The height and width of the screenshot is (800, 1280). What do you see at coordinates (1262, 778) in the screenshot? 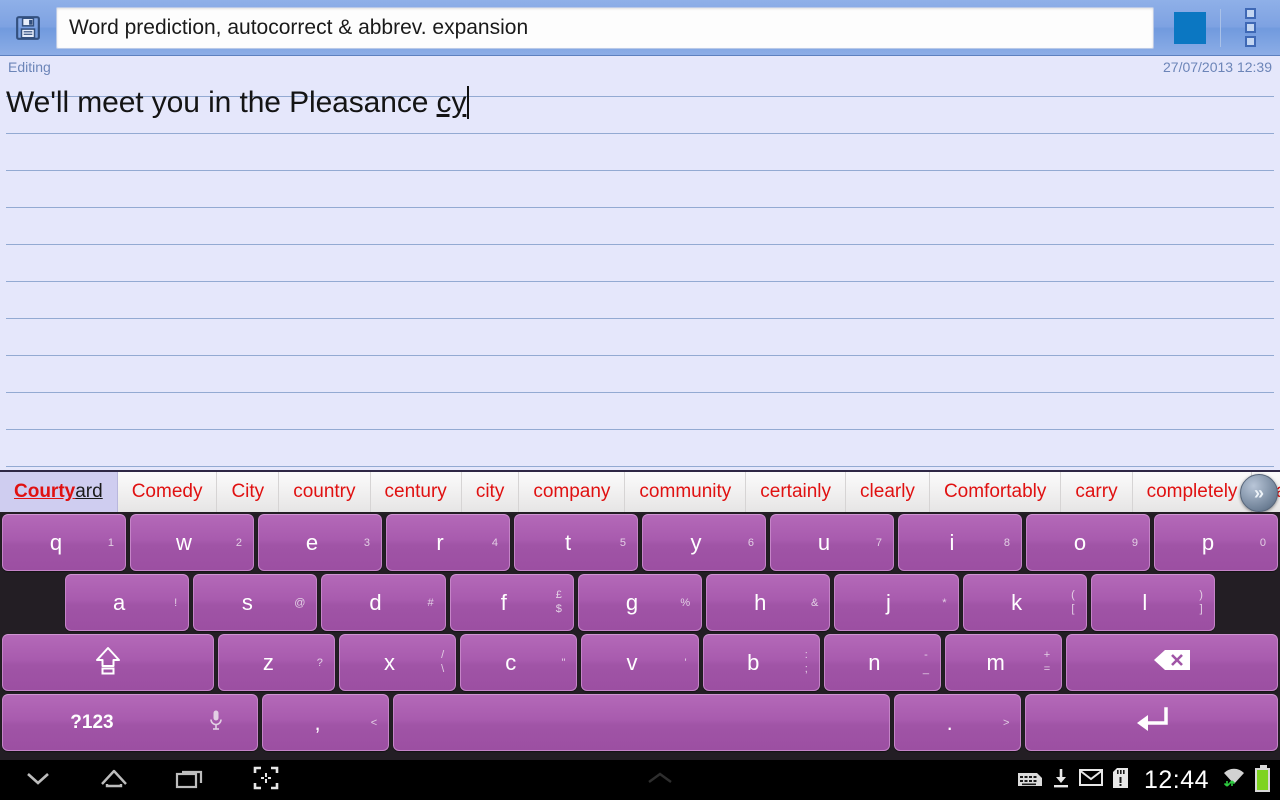
I see `battery-full-icon` at bounding box center [1262, 778].